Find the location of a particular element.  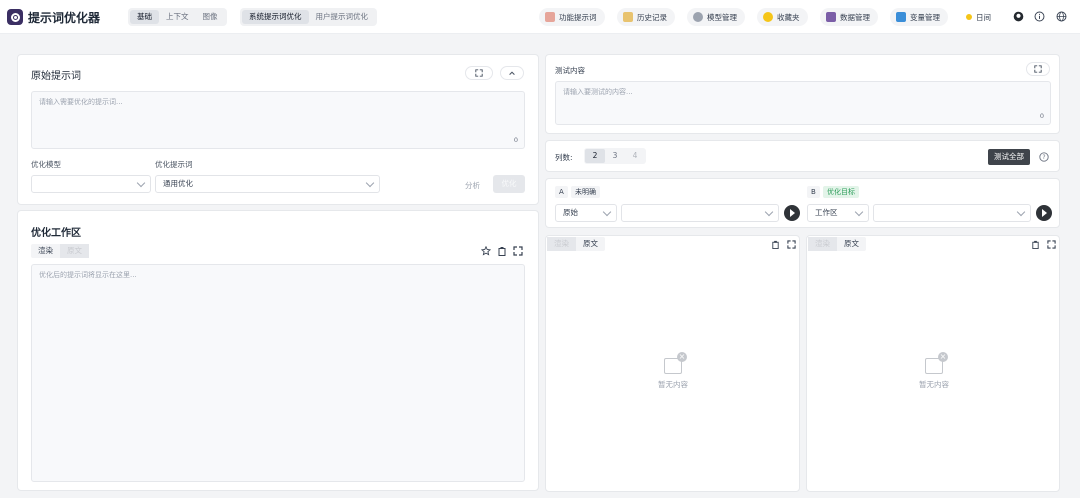

result-column-a: 渲染 原文 暂无内容 is located at coordinates (672, 363).